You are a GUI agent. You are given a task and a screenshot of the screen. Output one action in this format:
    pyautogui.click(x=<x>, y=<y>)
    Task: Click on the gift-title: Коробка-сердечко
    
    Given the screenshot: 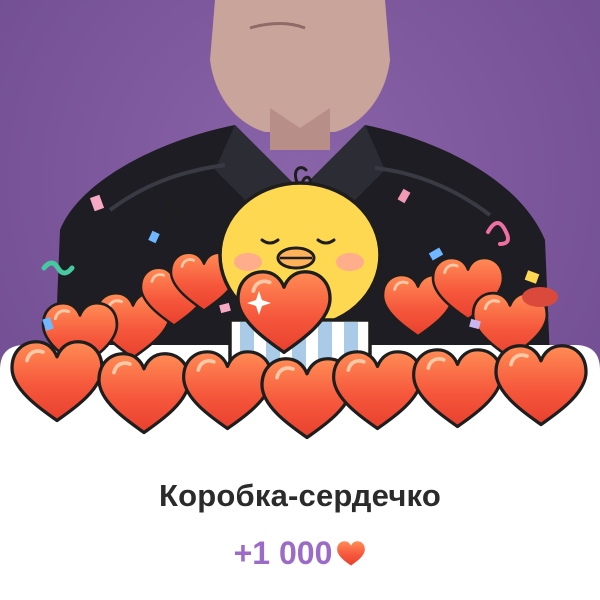 What is the action you would take?
    pyautogui.click(x=300, y=495)
    